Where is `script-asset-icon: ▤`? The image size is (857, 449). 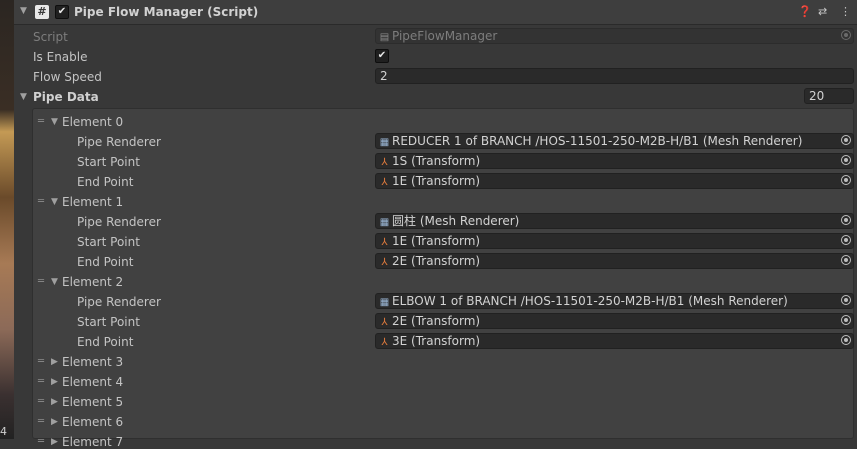
script-asset-icon: ▤ is located at coordinates (384, 37).